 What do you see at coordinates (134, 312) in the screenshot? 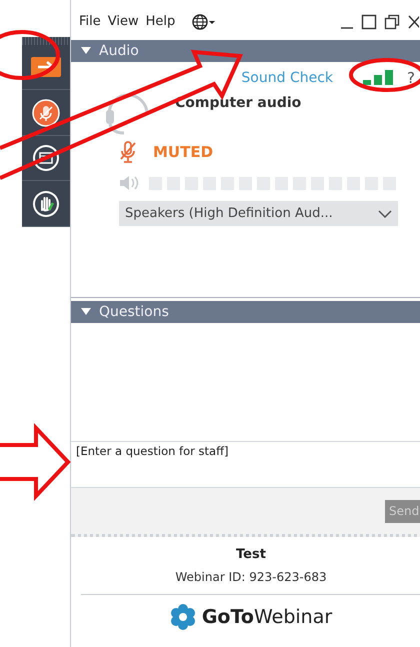
I see `panel-title: Questions` at bounding box center [134, 312].